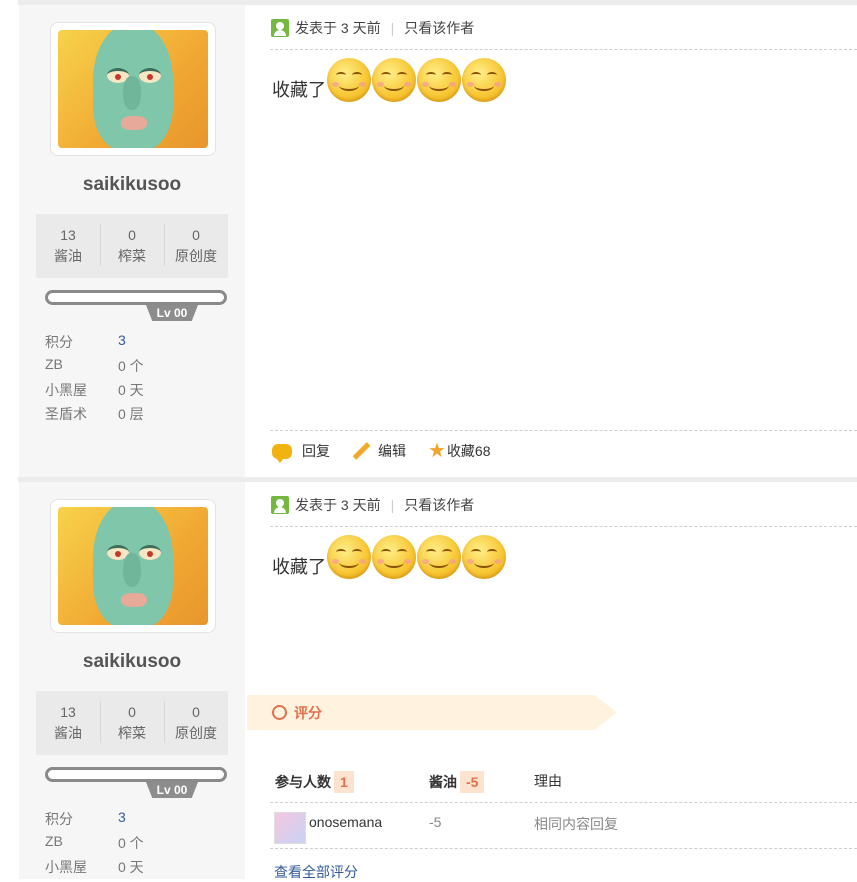 The height and width of the screenshot is (882, 857). I want to click on favorite-button: ★ 收藏68, so click(459, 451).